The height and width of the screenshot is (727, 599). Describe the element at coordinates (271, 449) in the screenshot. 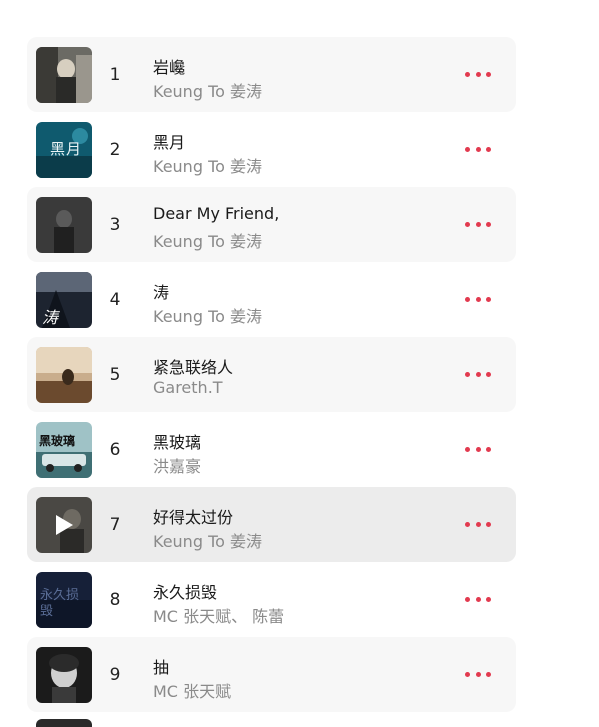

I see `track-row: 黑玻璃 6 黑玻璃 洪嘉豪` at that location.